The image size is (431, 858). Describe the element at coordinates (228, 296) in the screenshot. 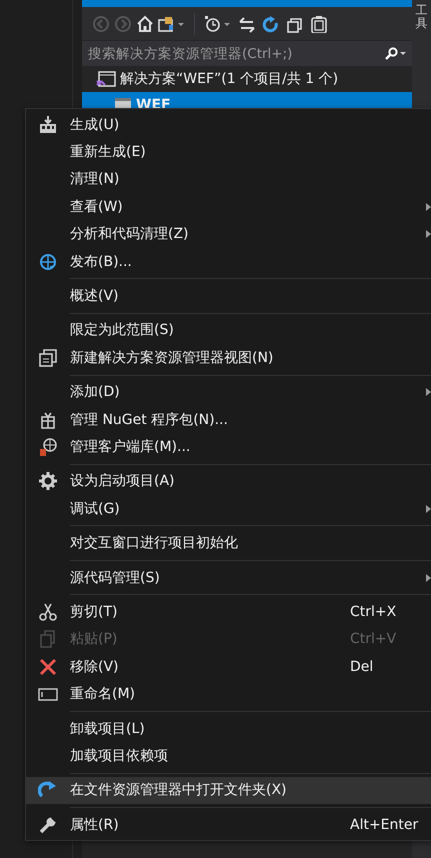

I see `menu-item: 概述(V)` at that location.